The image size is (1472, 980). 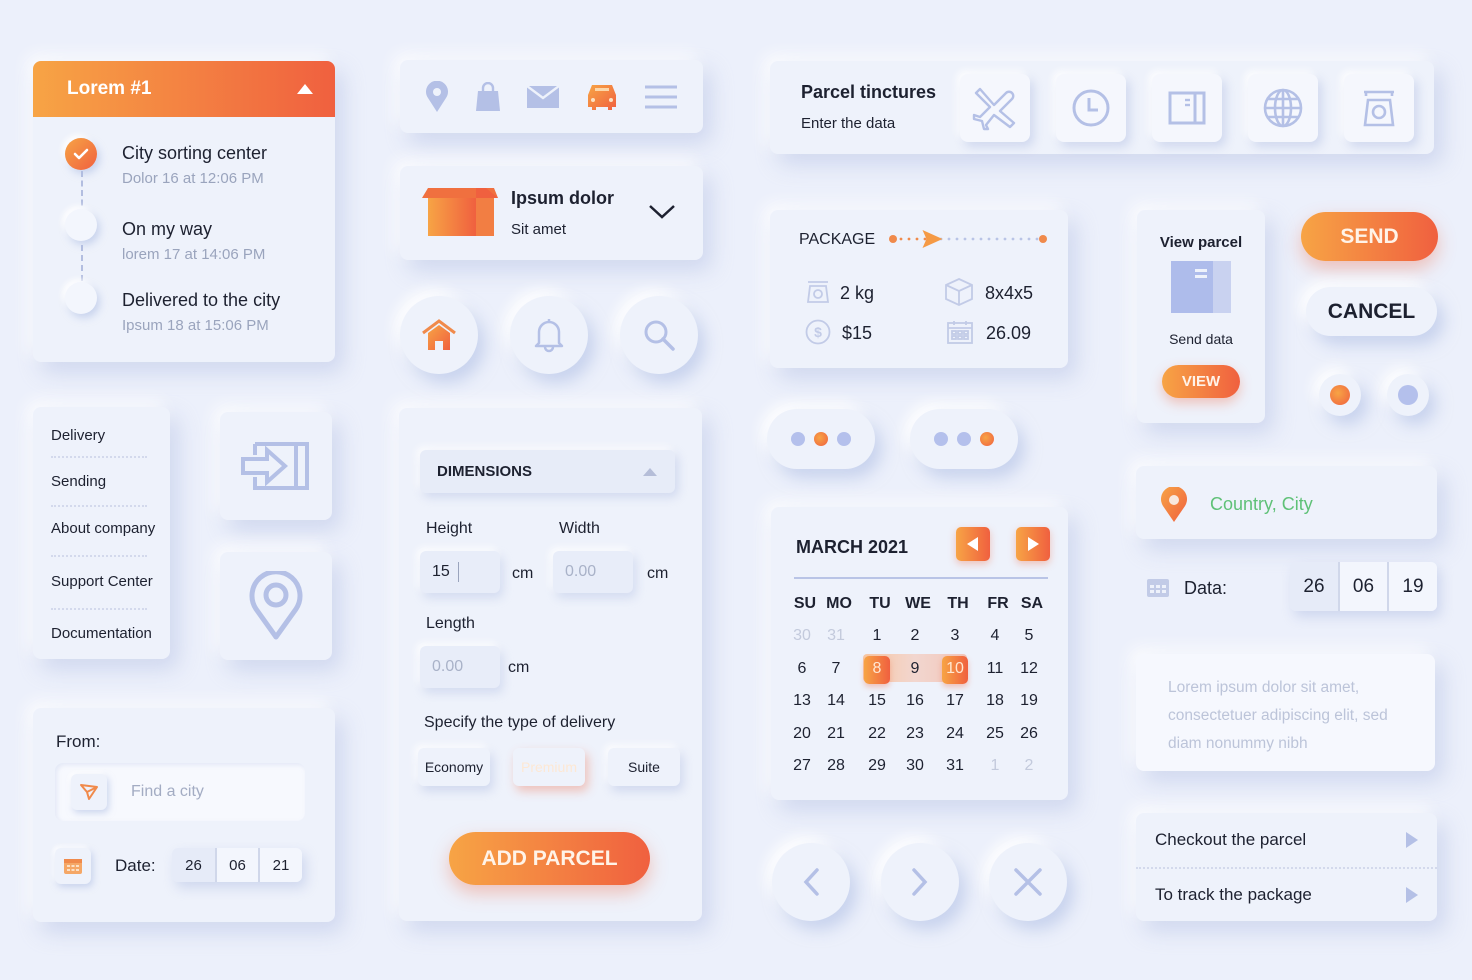 I want to click on location-tile, so click(x=276, y=606).